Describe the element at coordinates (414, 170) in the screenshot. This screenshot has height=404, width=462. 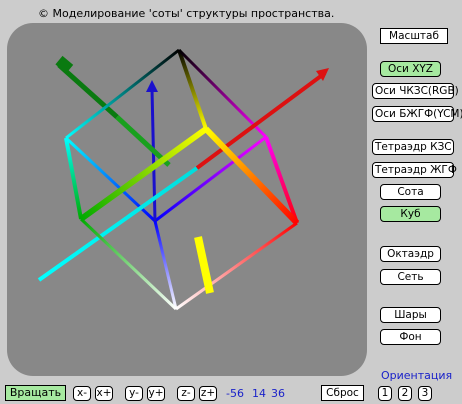
I see `tetrahedron-zhgf-button: Тетраэдр ЖГФ` at that location.